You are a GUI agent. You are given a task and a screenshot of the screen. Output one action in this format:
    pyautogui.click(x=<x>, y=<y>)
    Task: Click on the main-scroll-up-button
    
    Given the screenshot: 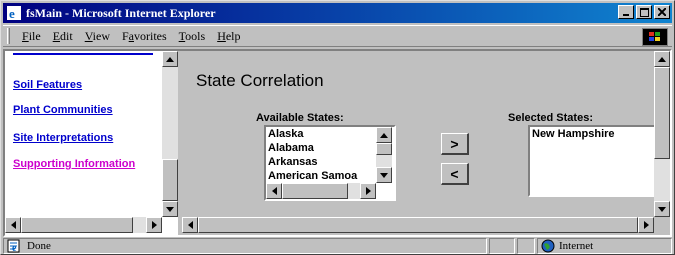 What is the action you would take?
    pyautogui.click(x=662, y=59)
    